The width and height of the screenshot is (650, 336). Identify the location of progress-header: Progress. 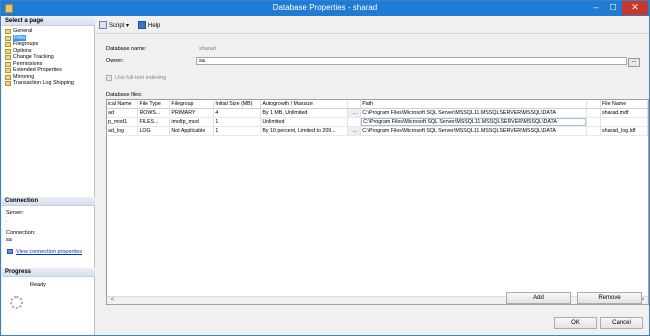
(48, 272).